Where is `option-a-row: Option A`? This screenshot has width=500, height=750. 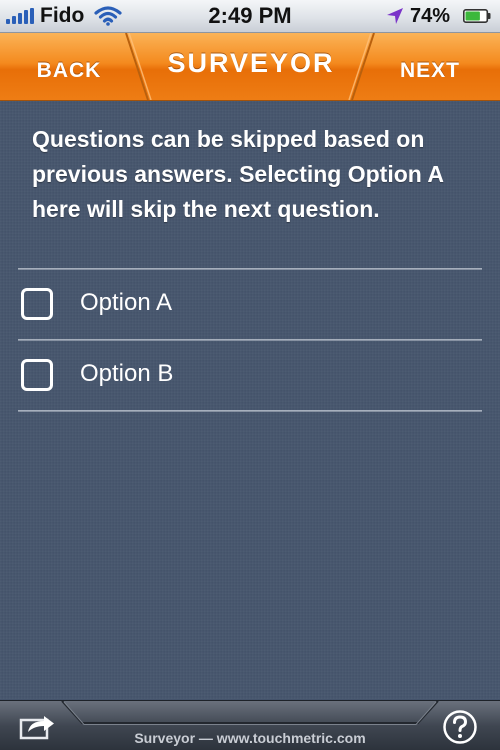 option-a-row: Option A is located at coordinates (250, 306).